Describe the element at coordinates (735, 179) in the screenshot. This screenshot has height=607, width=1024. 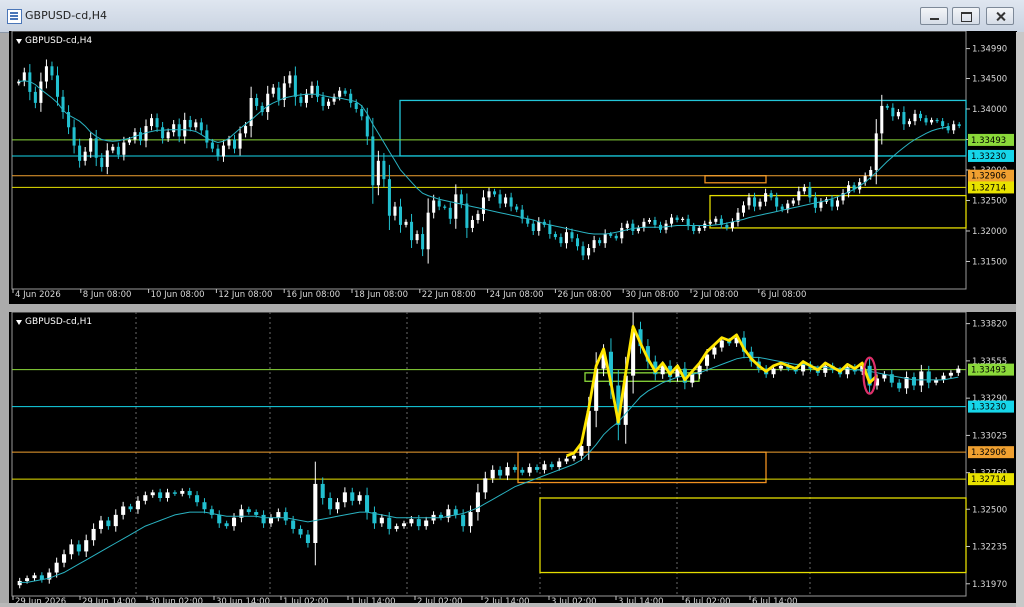
I see `orange-zone` at that location.